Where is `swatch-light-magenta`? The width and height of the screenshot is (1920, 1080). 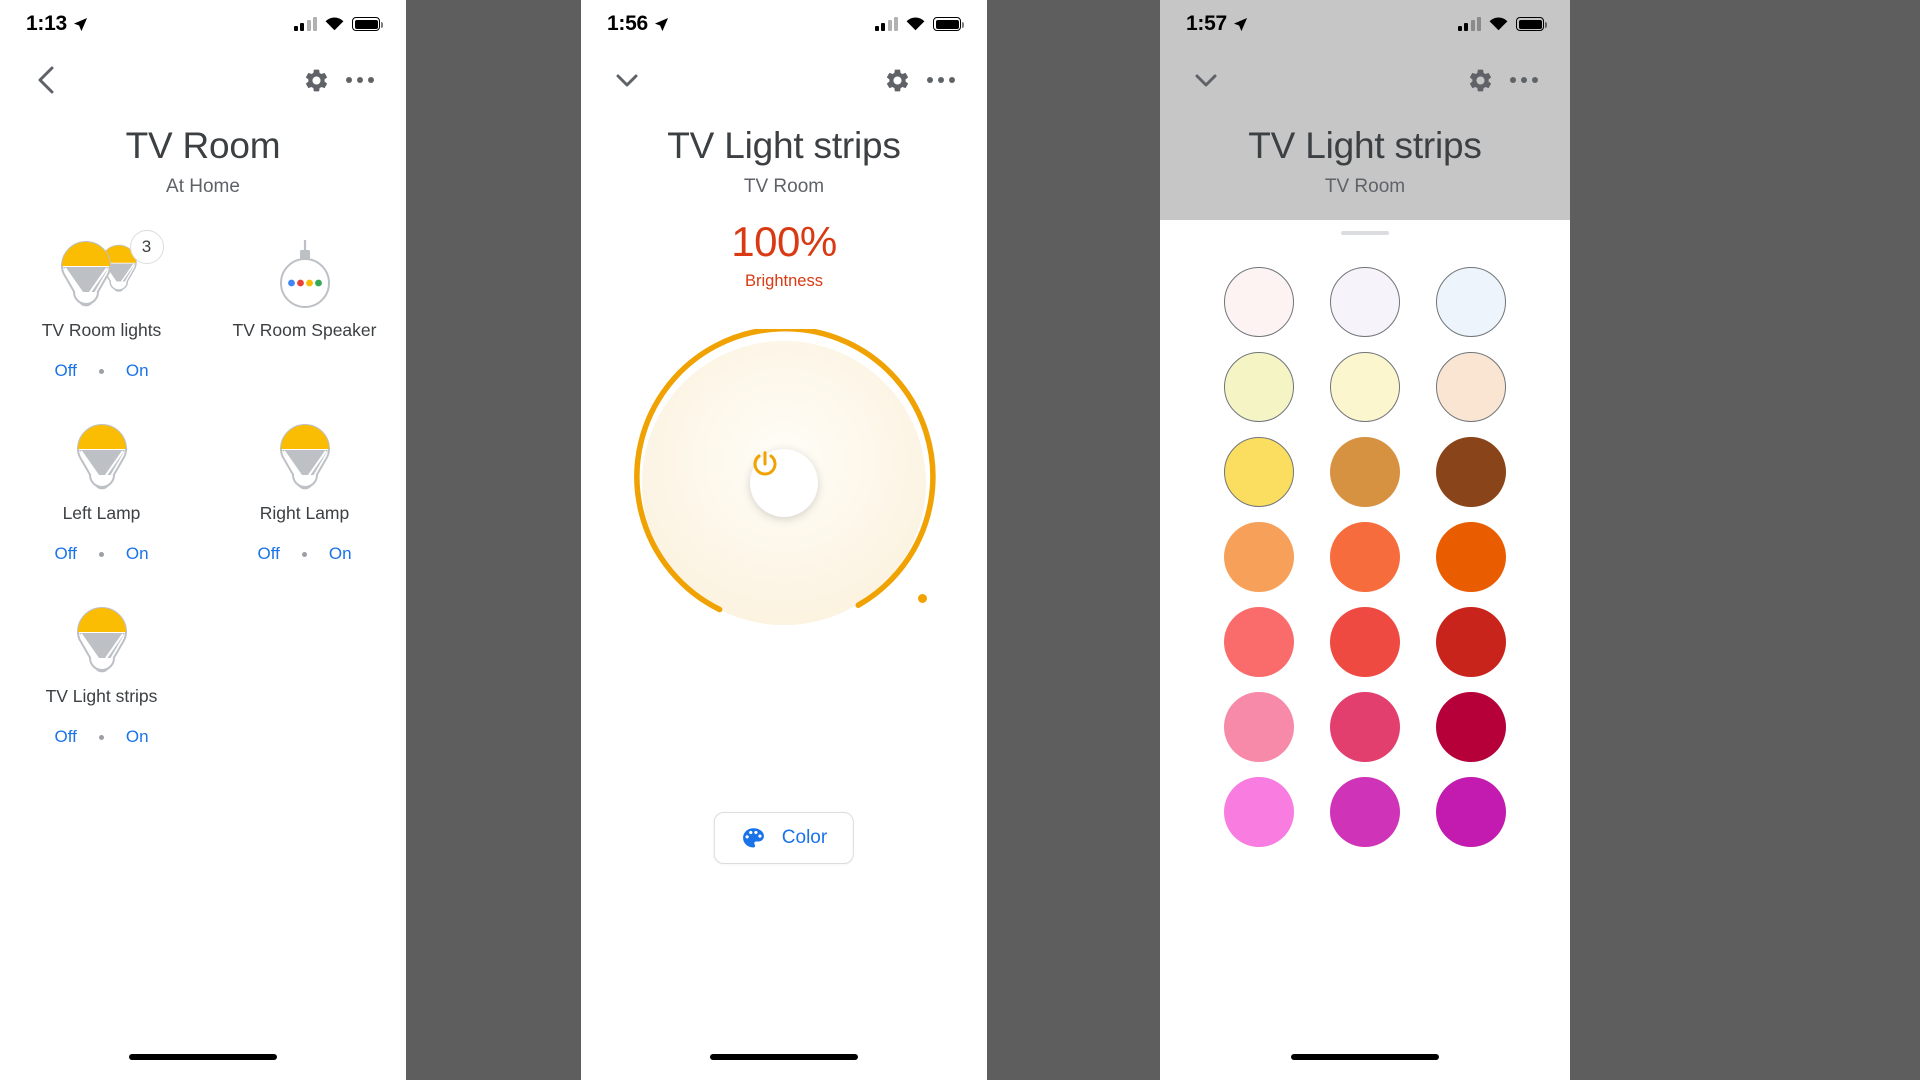
swatch-light-magenta is located at coordinates (1259, 812).